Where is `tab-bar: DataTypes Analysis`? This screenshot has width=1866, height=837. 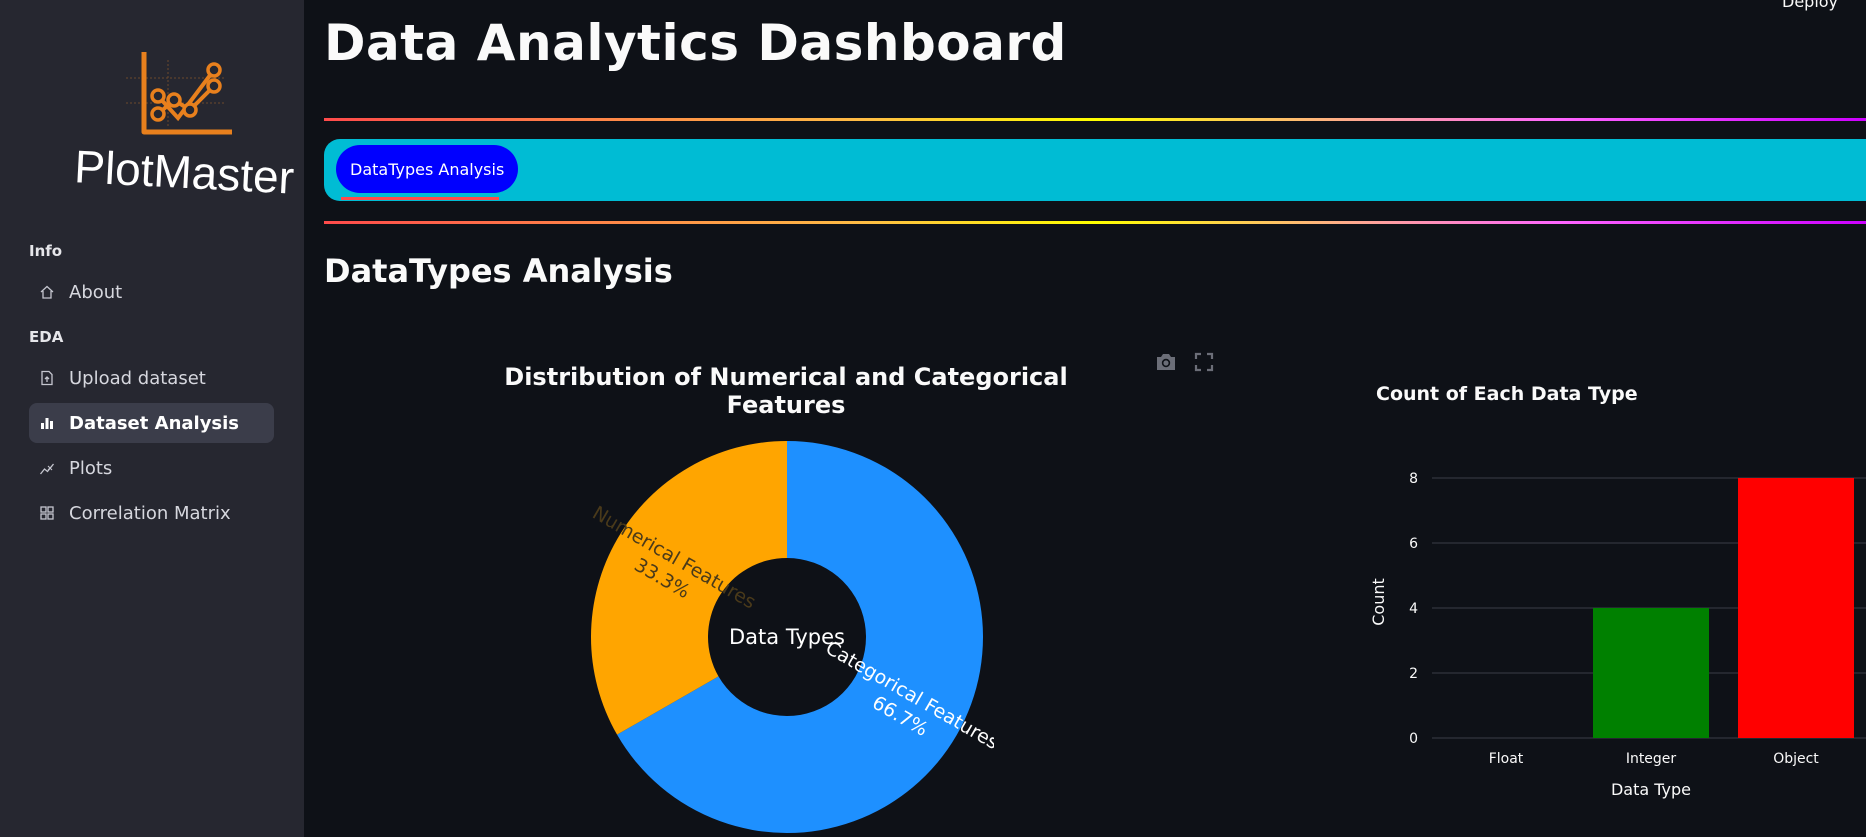 tab-bar: DataTypes Analysis is located at coordinates (1095, 170).